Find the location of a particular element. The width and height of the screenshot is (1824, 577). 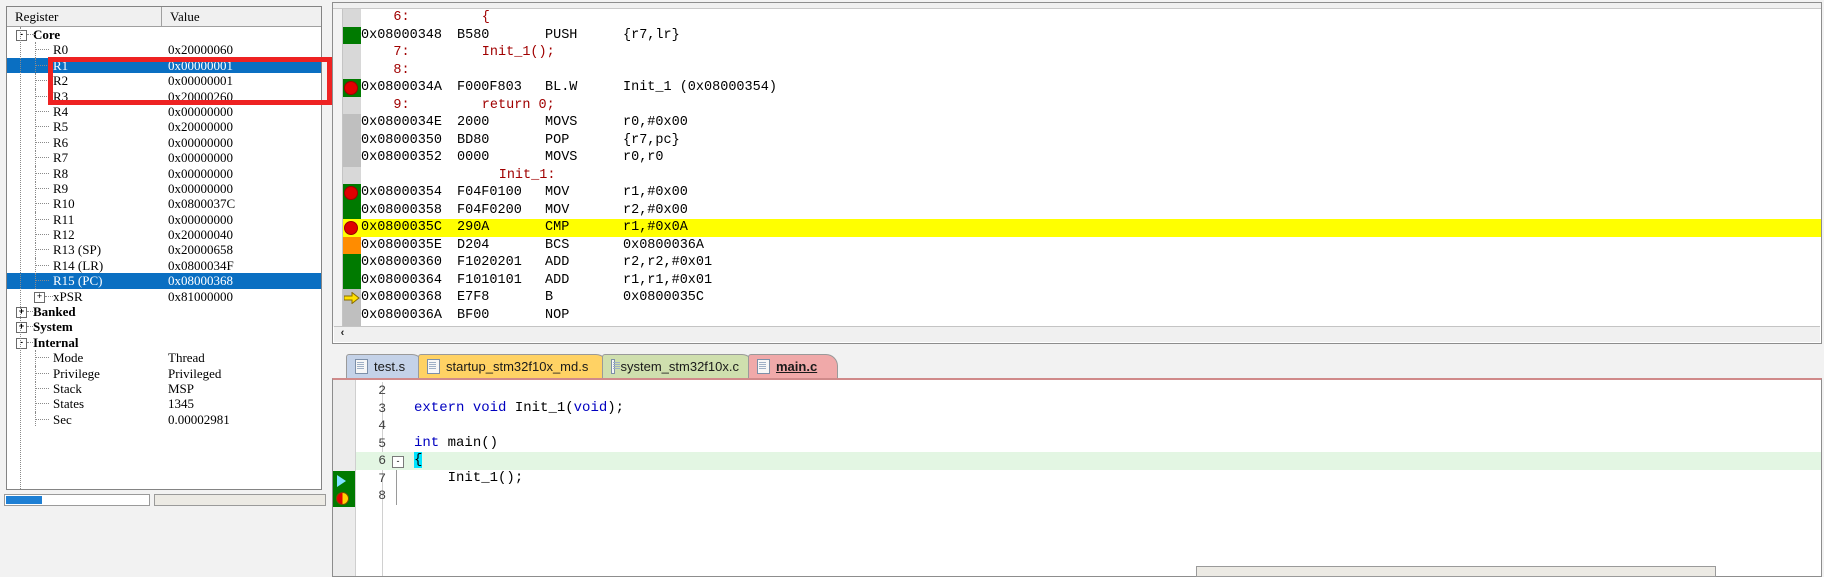

register-value: Thread is located at coordinates (241, 357).